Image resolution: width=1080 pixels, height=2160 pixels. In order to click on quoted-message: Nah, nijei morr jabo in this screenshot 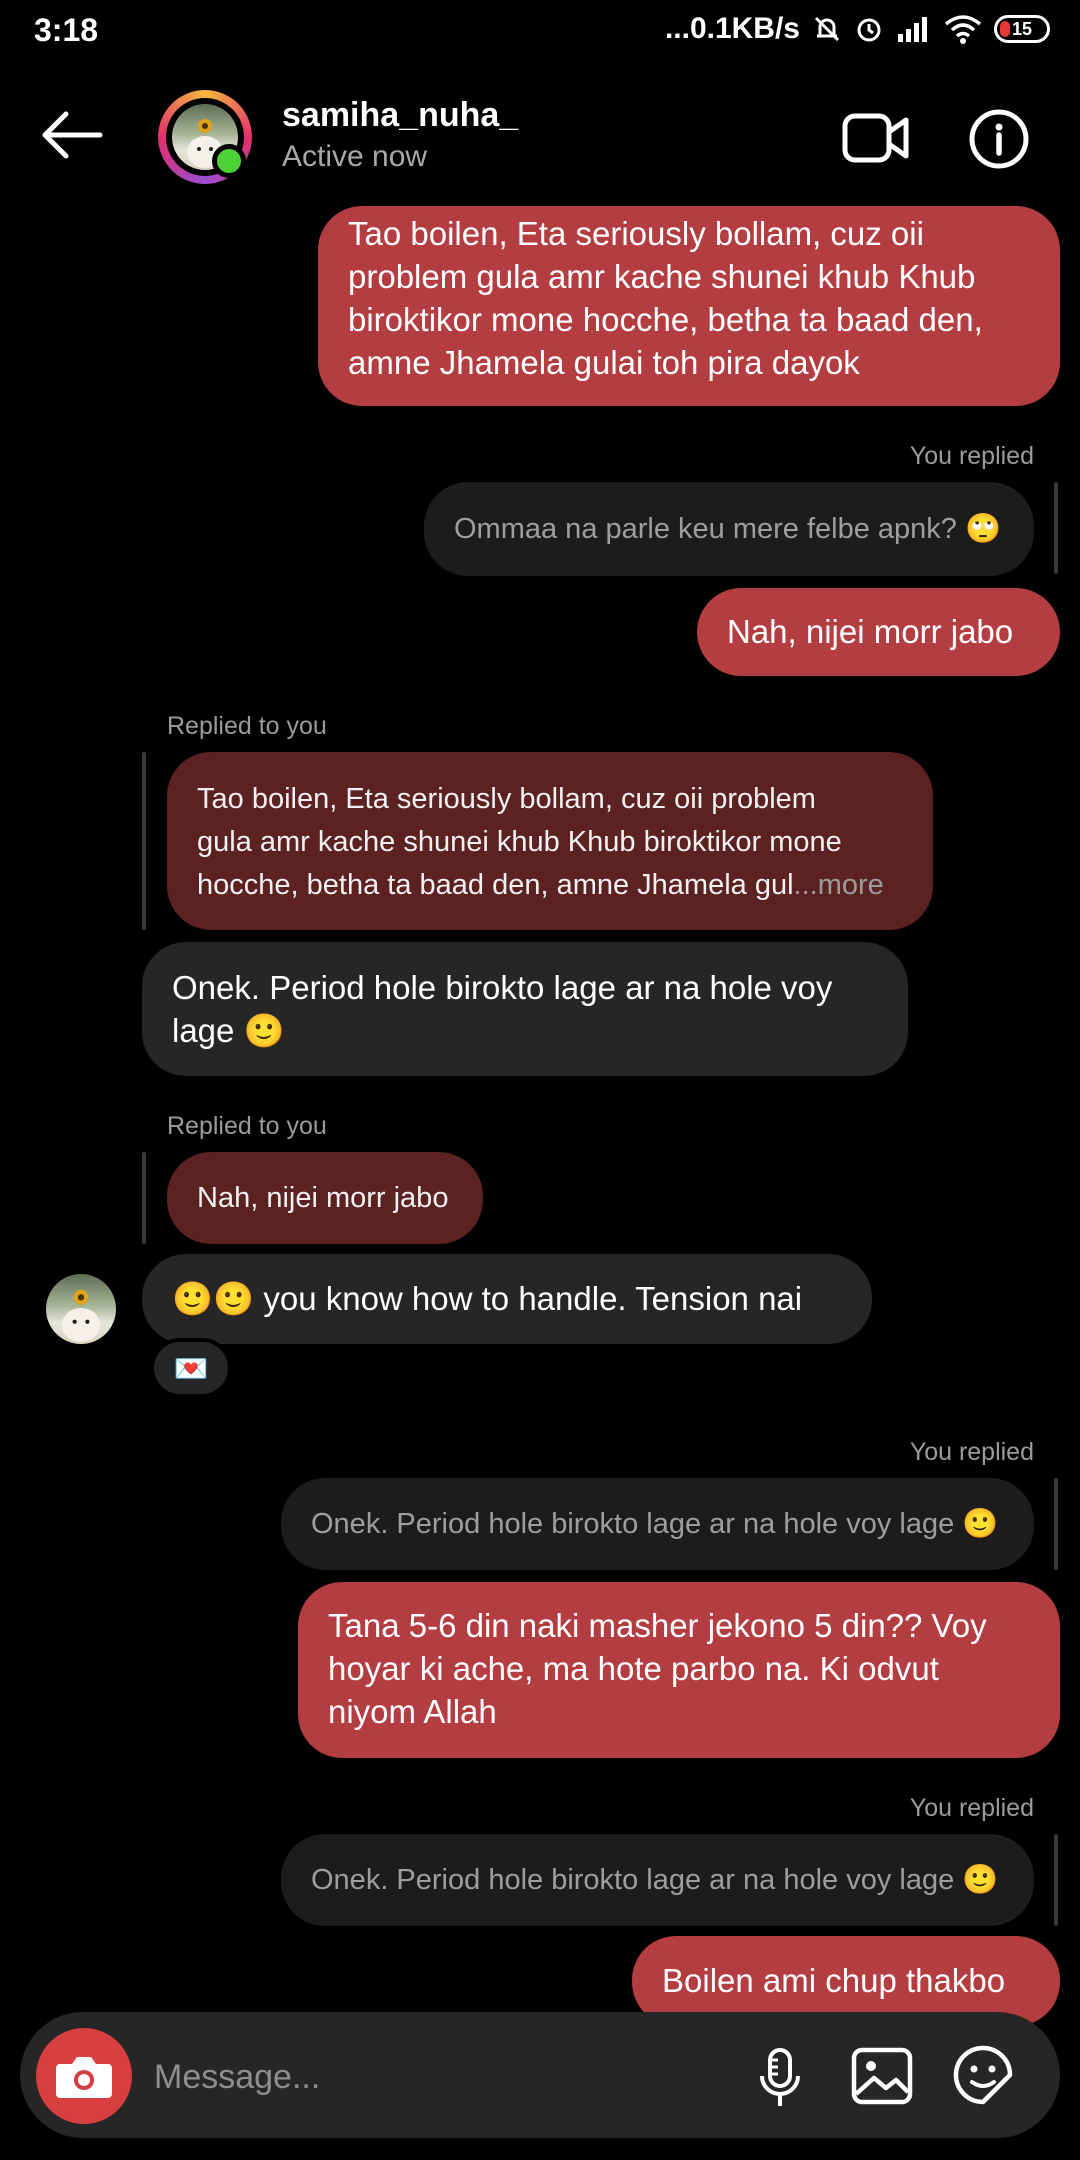, I will do `click(325, 1198)`.